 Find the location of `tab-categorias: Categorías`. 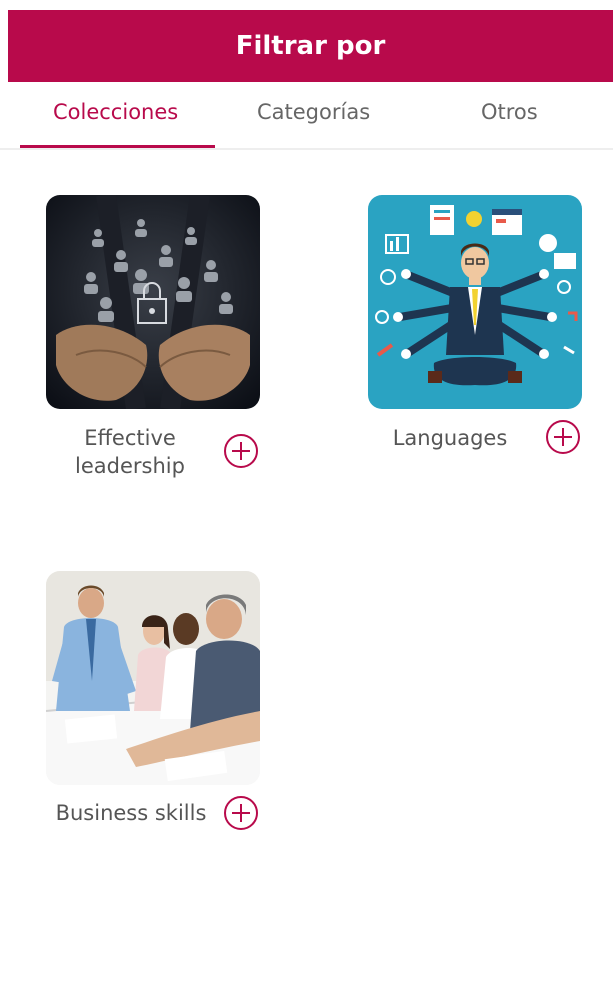

tab-categorias: Categorías is located at coordinates (313, 112).